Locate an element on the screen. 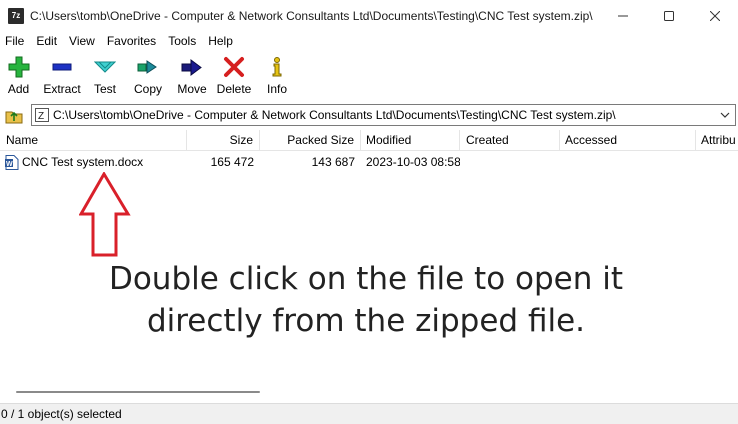  minus-icon is located at coordinates (62, 67).